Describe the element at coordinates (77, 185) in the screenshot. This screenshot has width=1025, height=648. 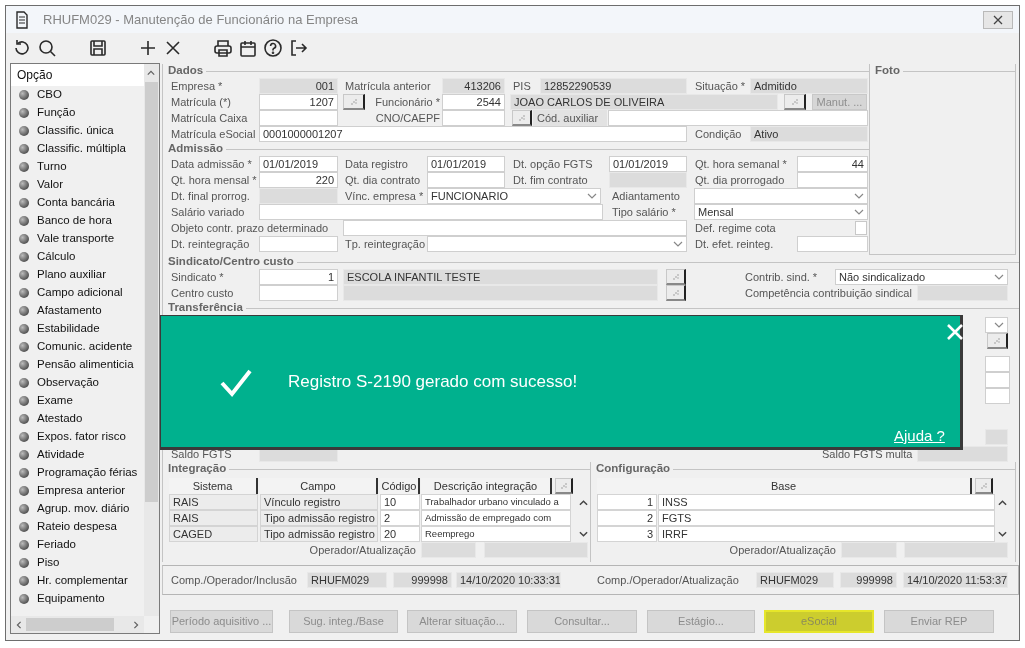
I see `sidebar-item: Valor` at that location.